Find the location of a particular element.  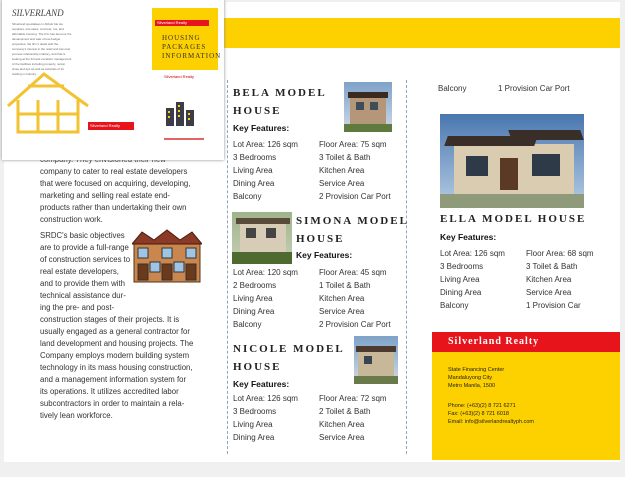

thumb-right-sub: Silverland Realty is located at coordinates (179, 76).